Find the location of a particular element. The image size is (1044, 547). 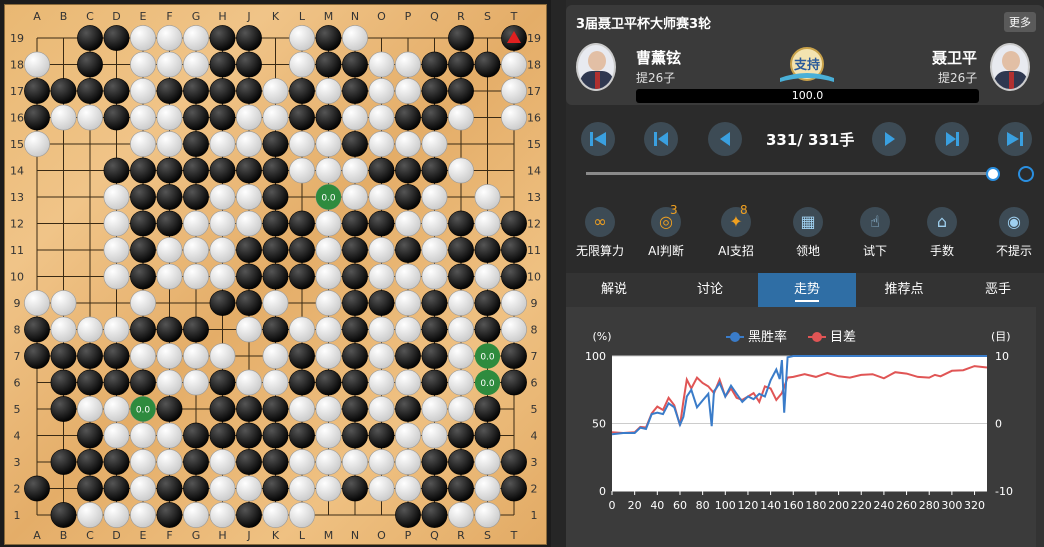

tool-button-1: ◎ 3 AI判断 is located at coordinates (666, 231).